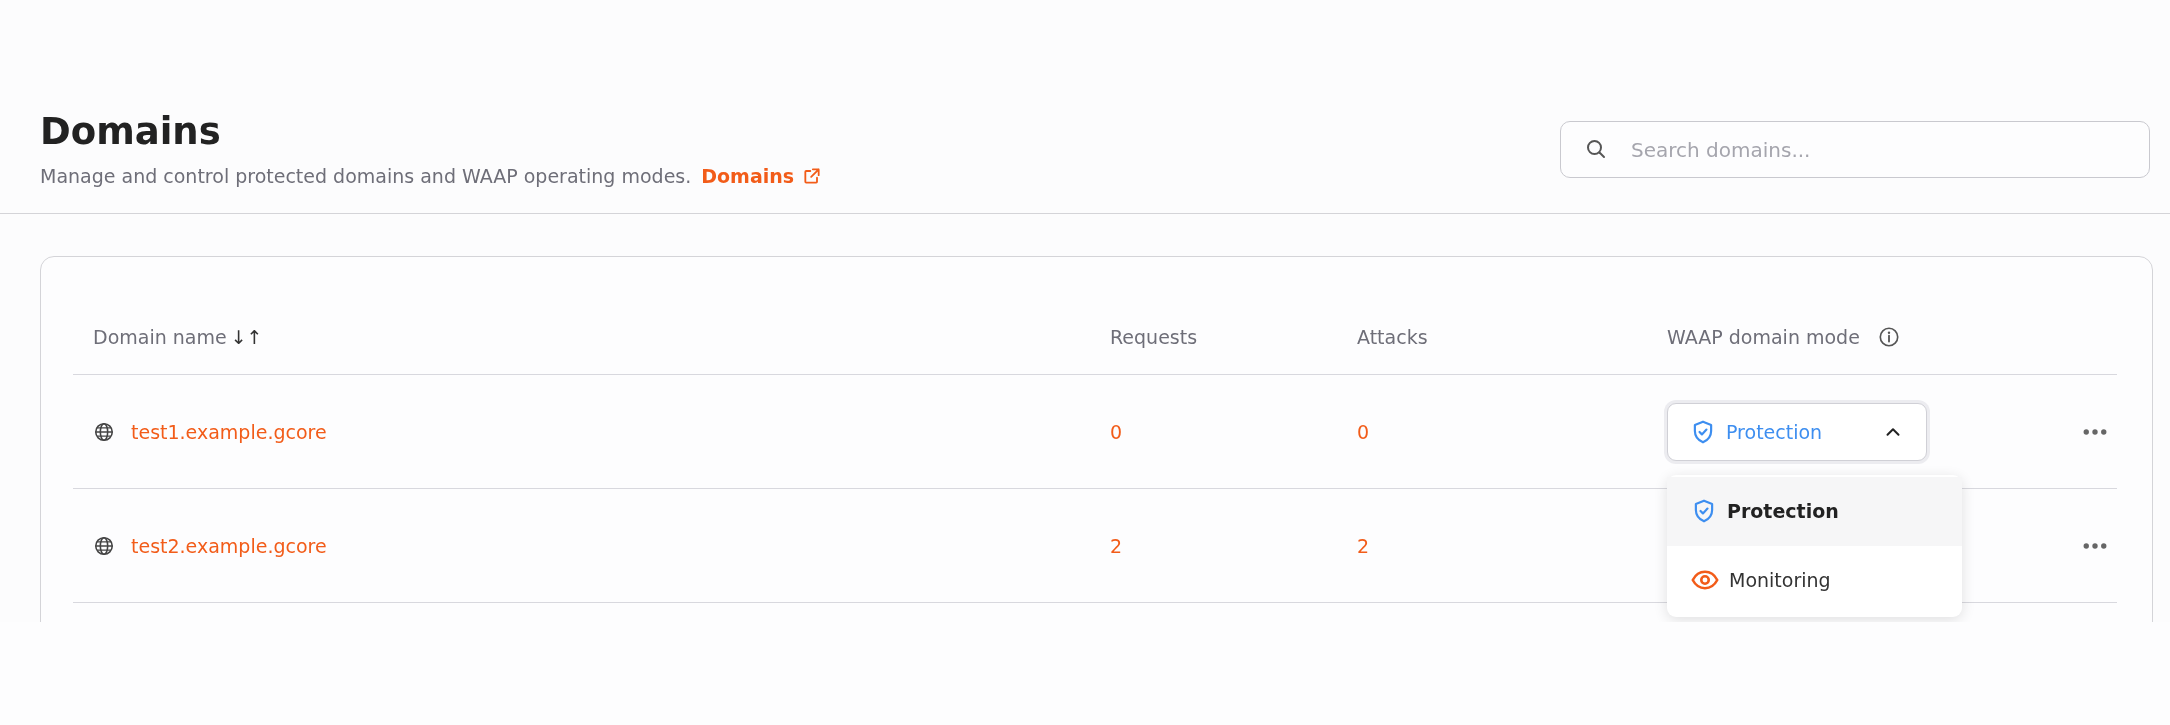 This screenshot has width=2170, height=725. I want to click on column-header: Domain name, so click(160, 337).